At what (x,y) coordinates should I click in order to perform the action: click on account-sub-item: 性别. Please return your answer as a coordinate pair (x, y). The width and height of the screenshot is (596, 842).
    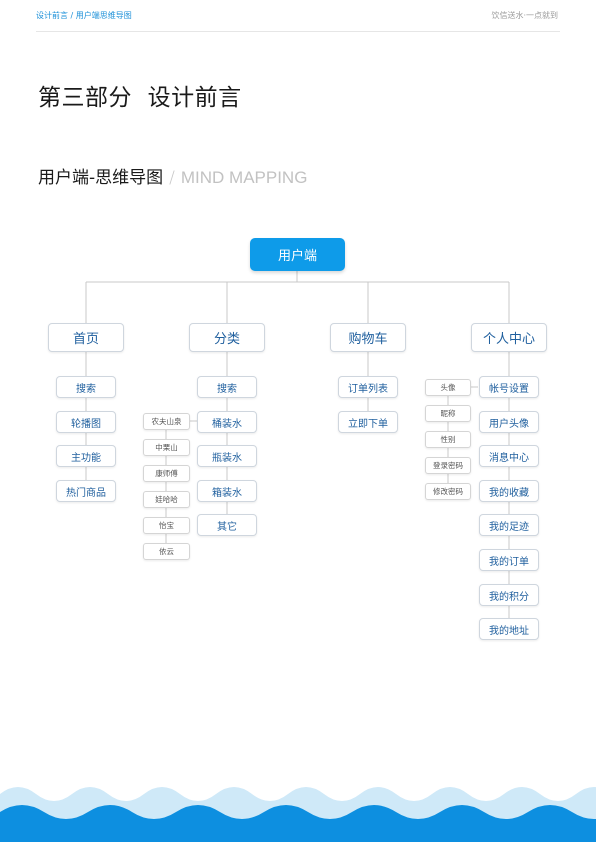
    Looking at the image, I should click on (448, 439).